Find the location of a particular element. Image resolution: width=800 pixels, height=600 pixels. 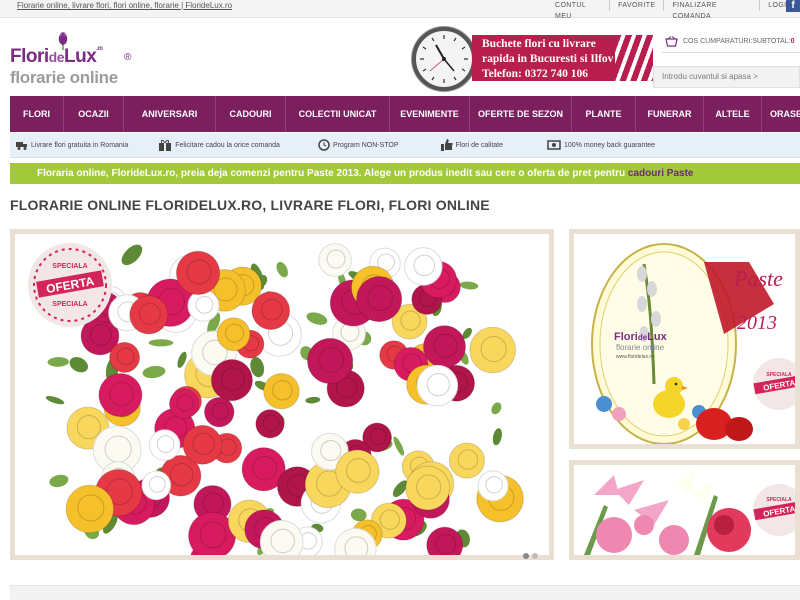

lilies-image: SPECIALA OFERTA is located at coordinates (684, 510).